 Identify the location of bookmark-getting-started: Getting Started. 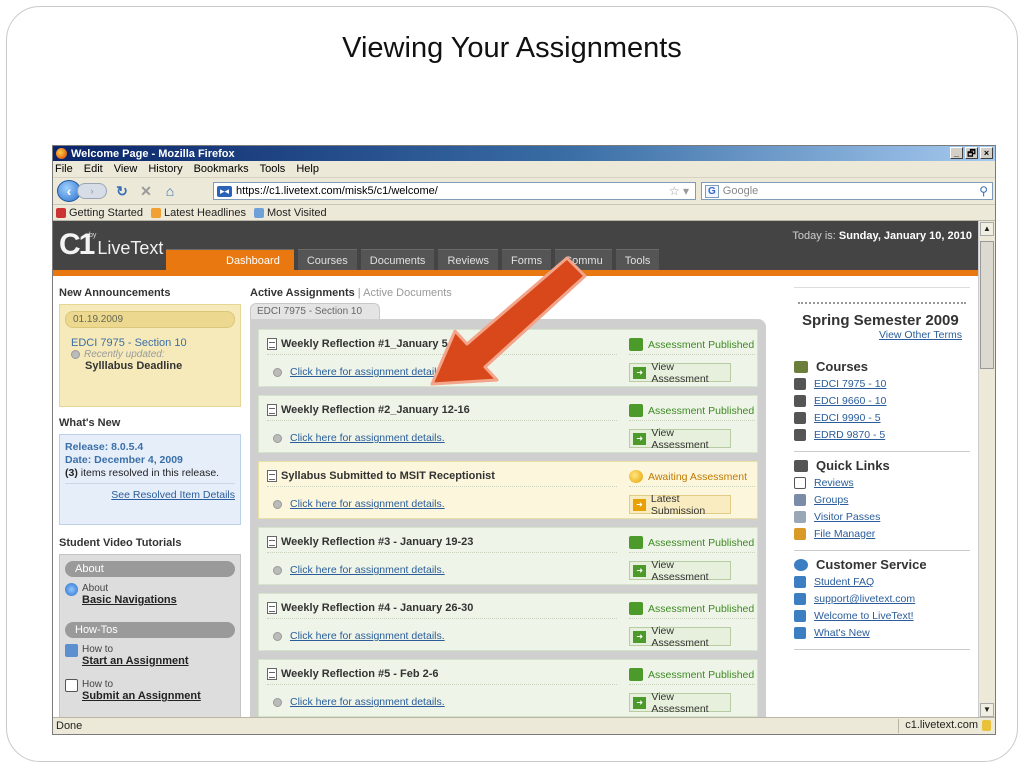
(99, 213).